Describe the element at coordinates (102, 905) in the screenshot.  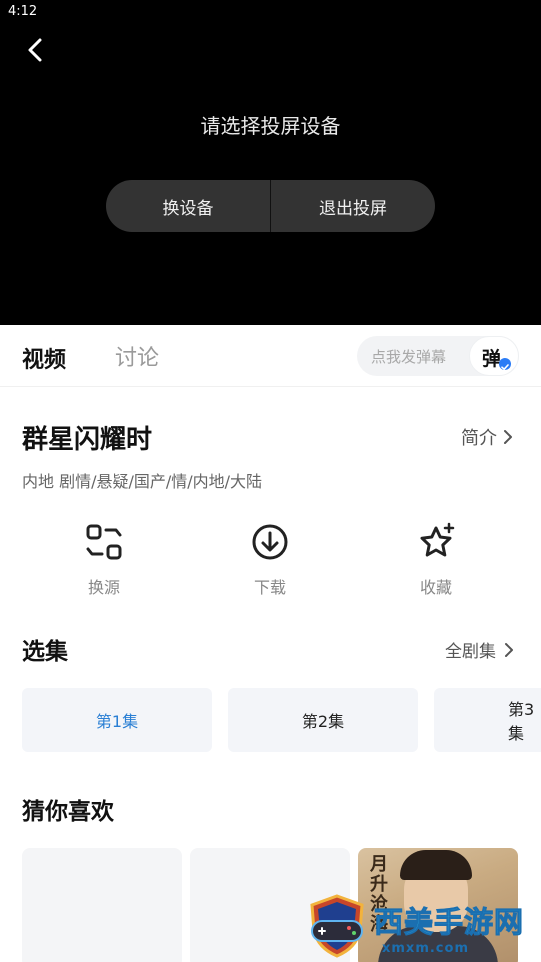
I see `recommend-card` at that location.